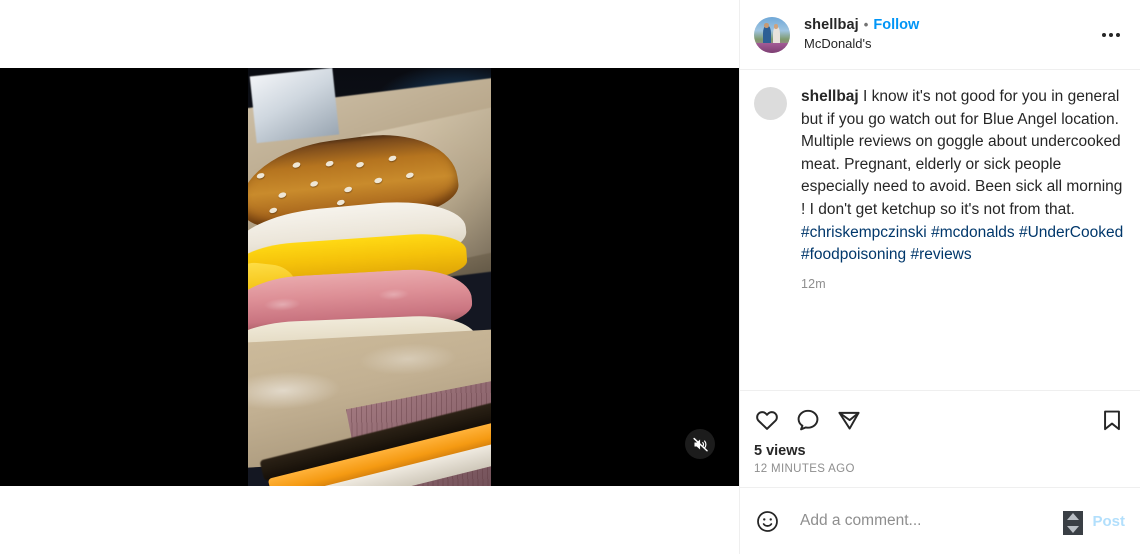  I want to click on heart-icon, so click(767, 420).